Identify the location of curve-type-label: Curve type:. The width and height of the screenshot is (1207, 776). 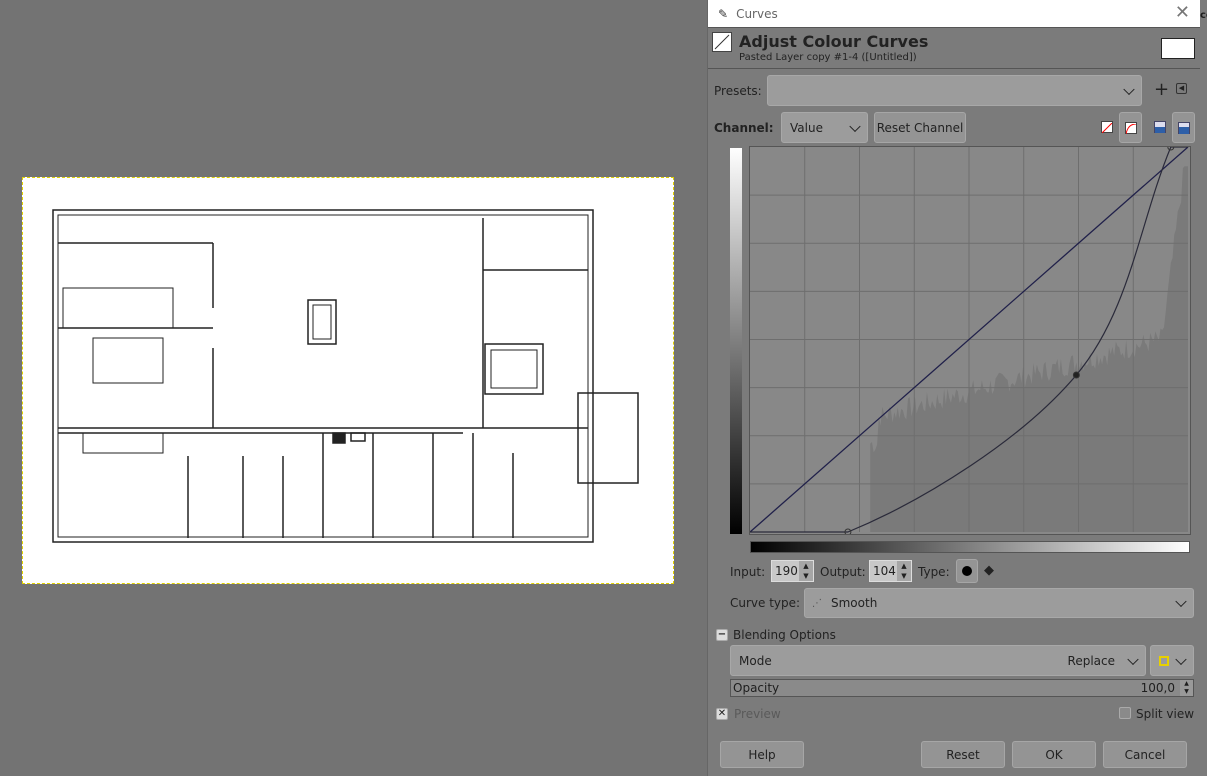
(765, 603).